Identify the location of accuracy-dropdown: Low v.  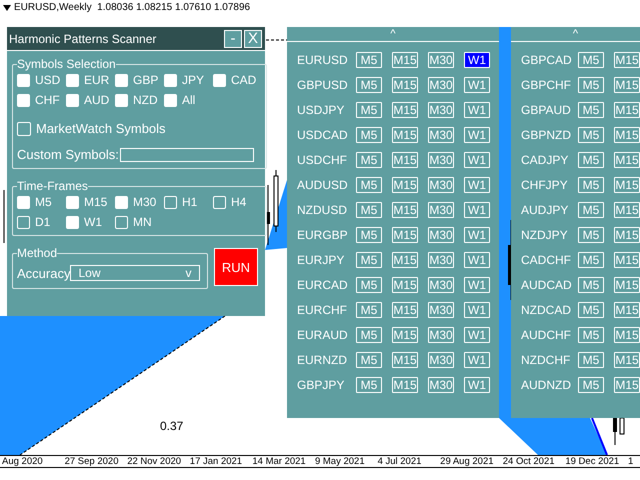
(135, 273).